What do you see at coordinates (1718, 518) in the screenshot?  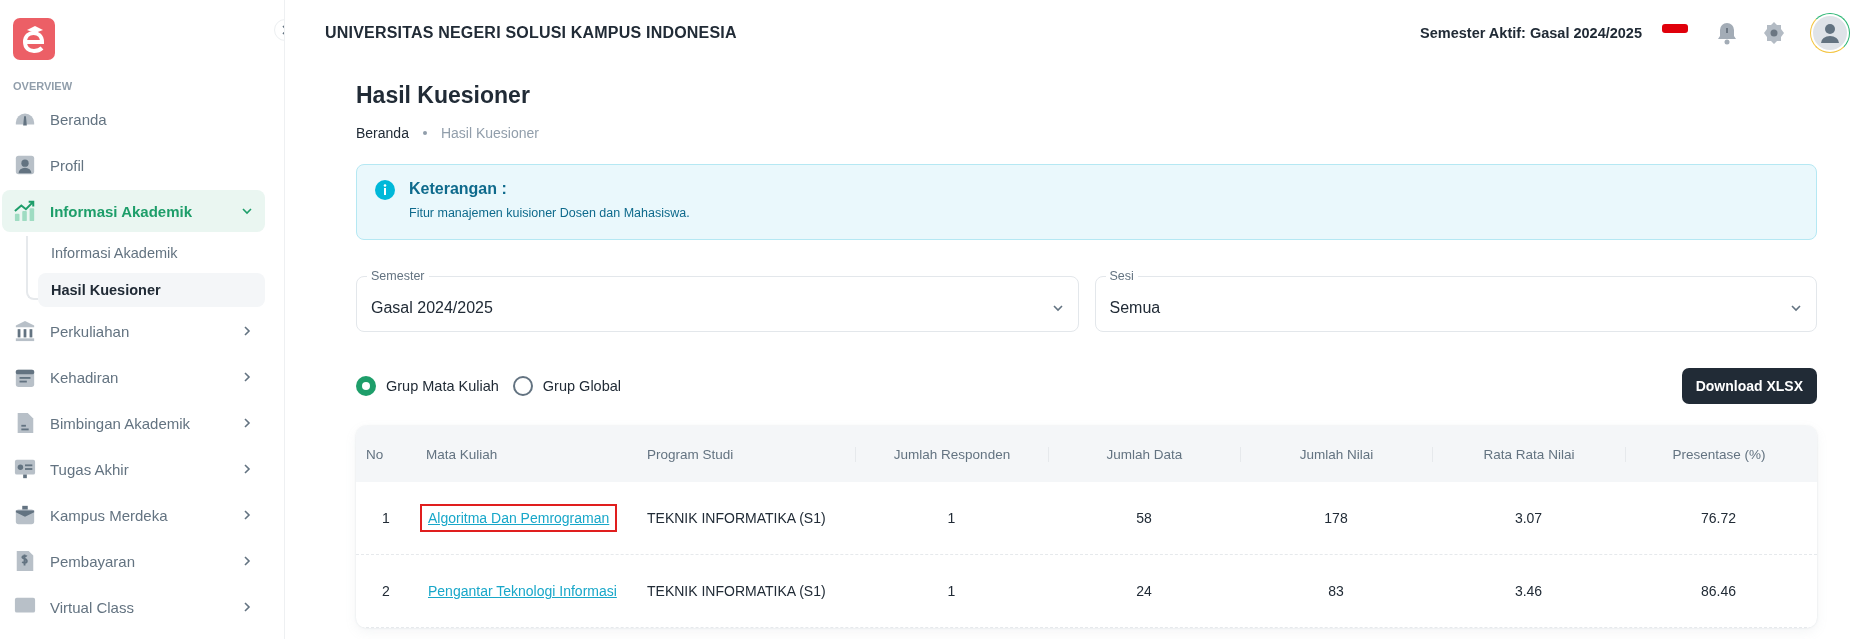 I see `table-cell-text: 76.72` at bounding box center [1718, 518].